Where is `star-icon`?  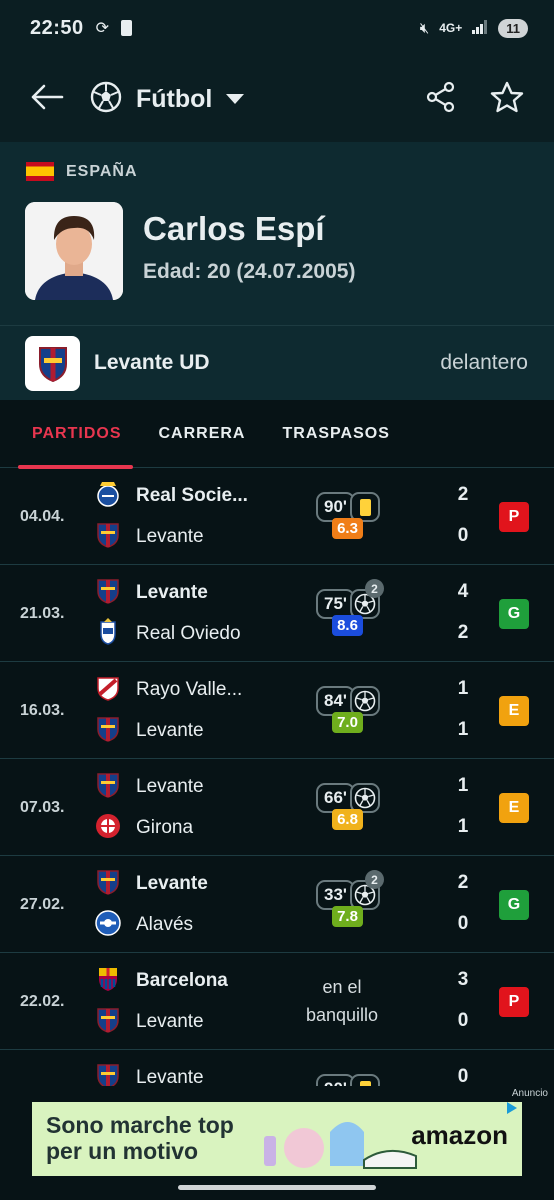 star-icon is located at coordinates (507, 99).